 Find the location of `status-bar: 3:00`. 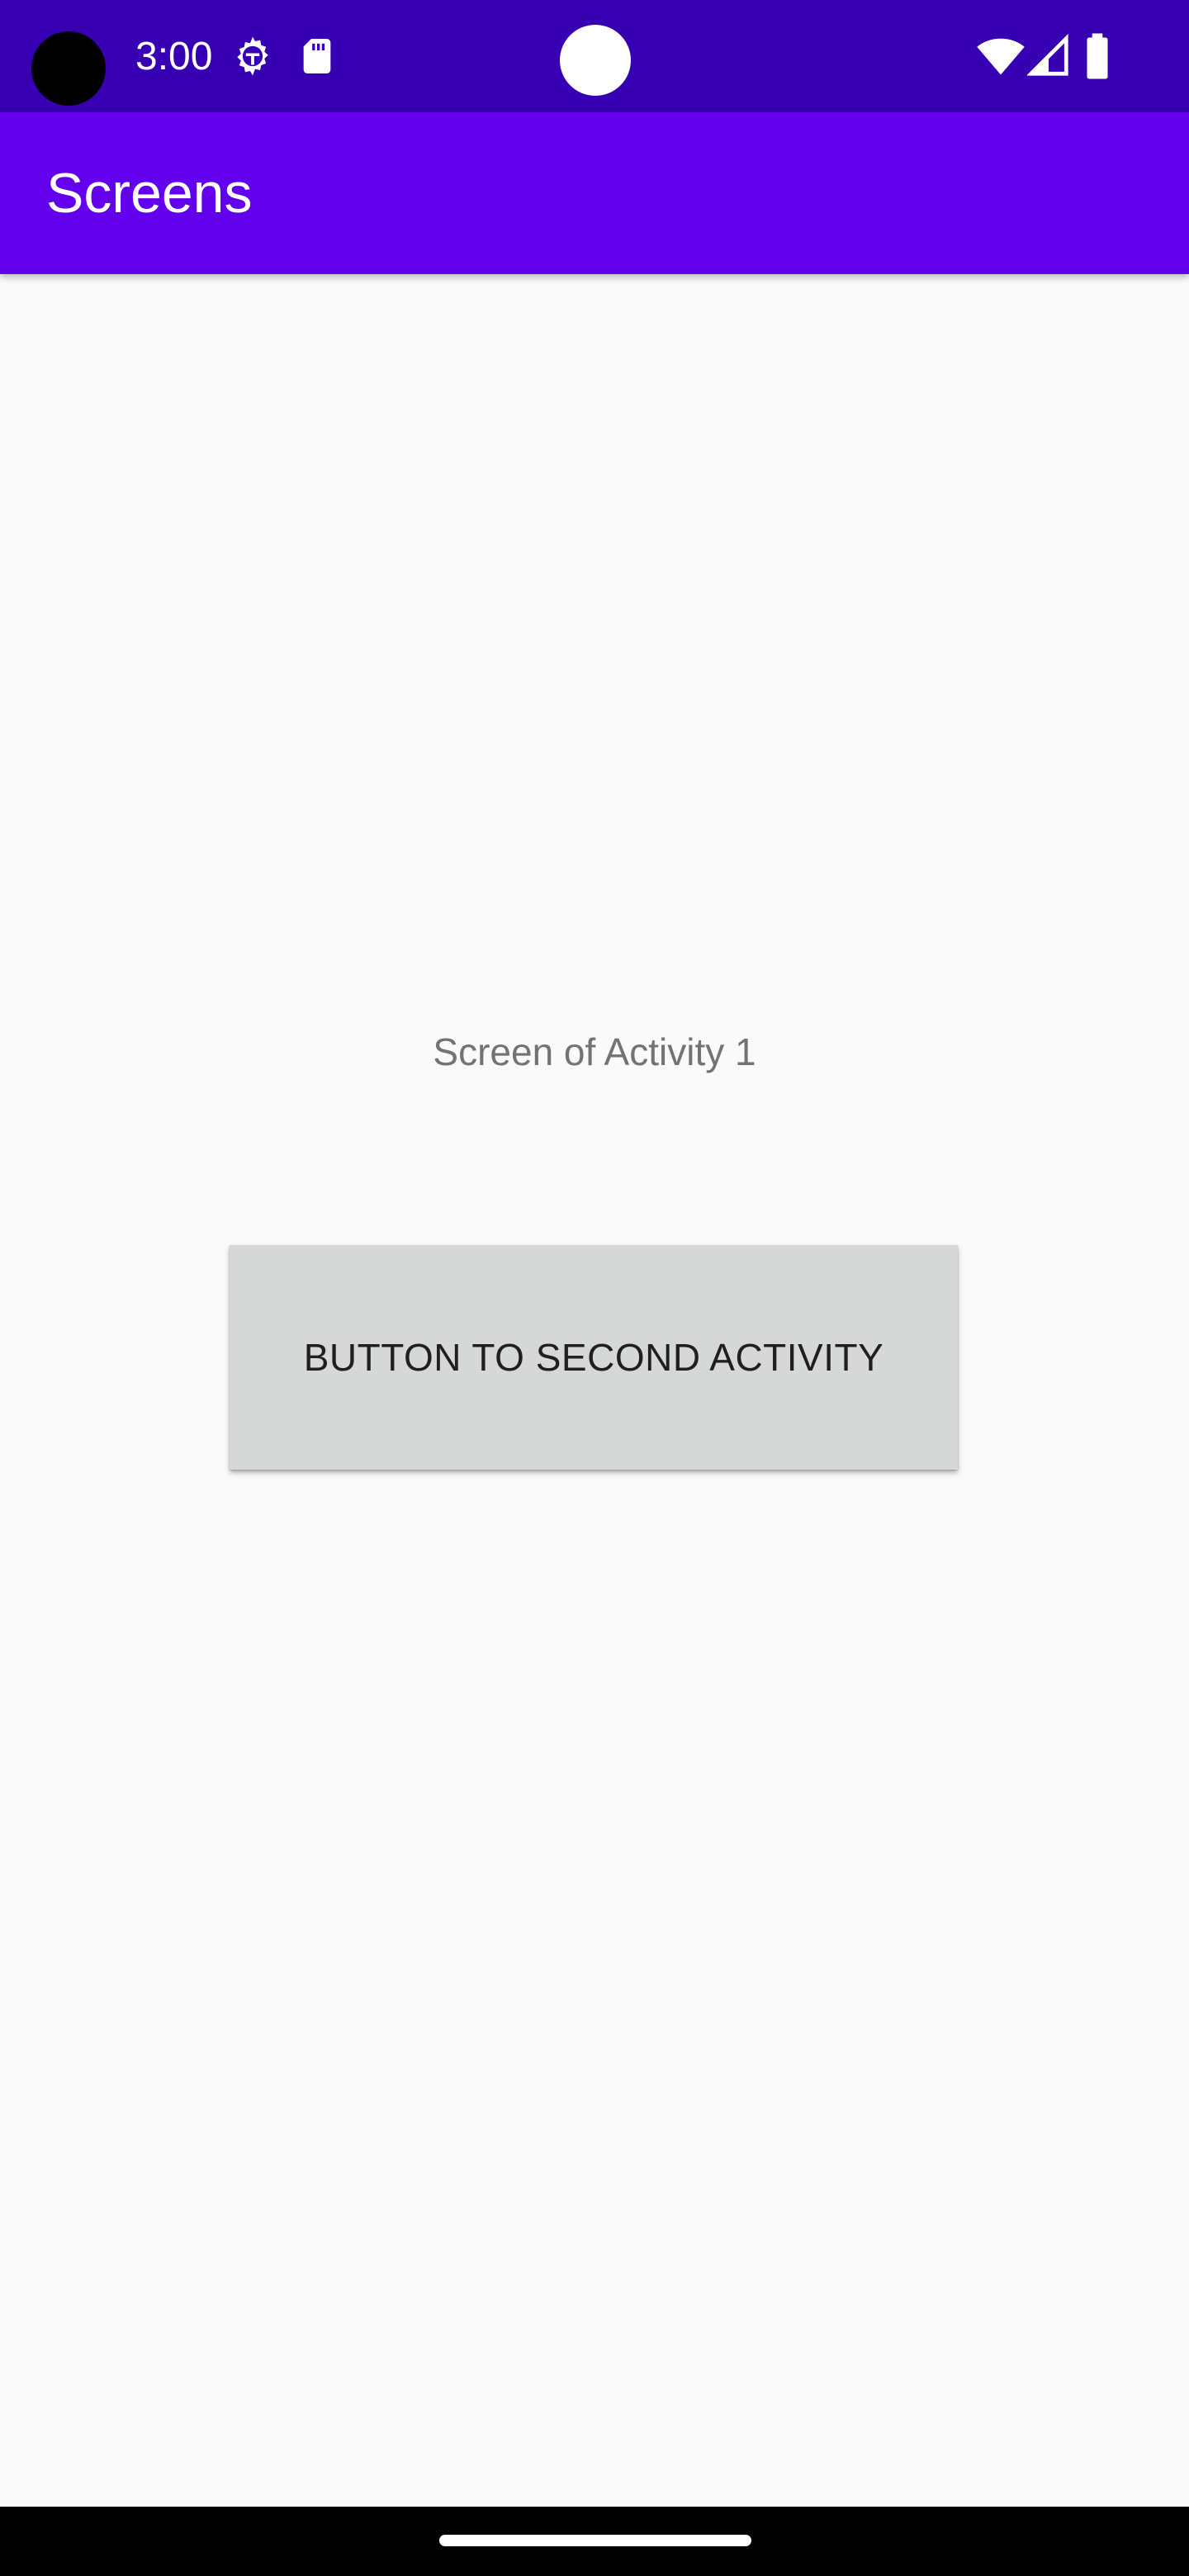

status-bar: 3:00 is located at coordinates (594, 56).